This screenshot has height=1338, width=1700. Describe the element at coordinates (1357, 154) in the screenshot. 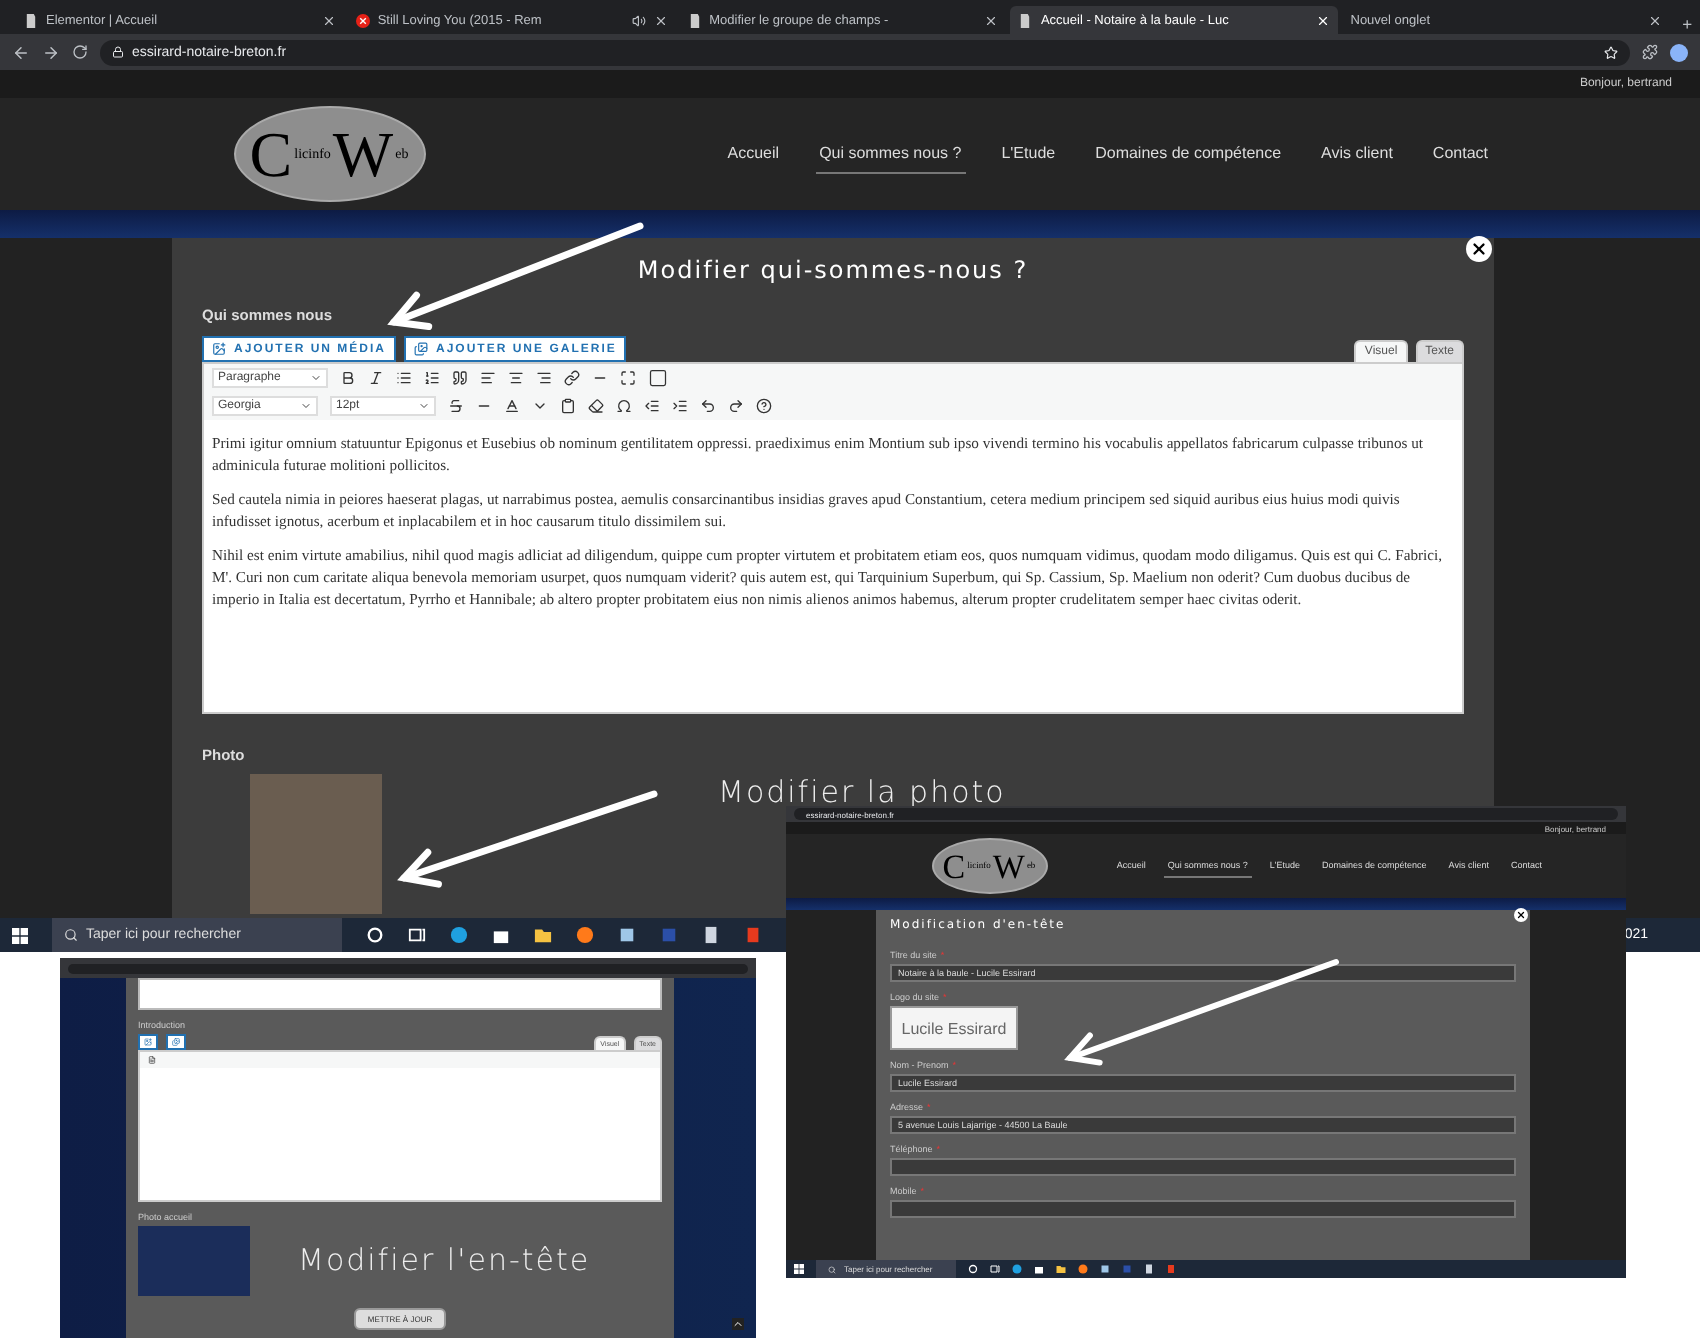

I see `nav-link: Avis client` at that location.